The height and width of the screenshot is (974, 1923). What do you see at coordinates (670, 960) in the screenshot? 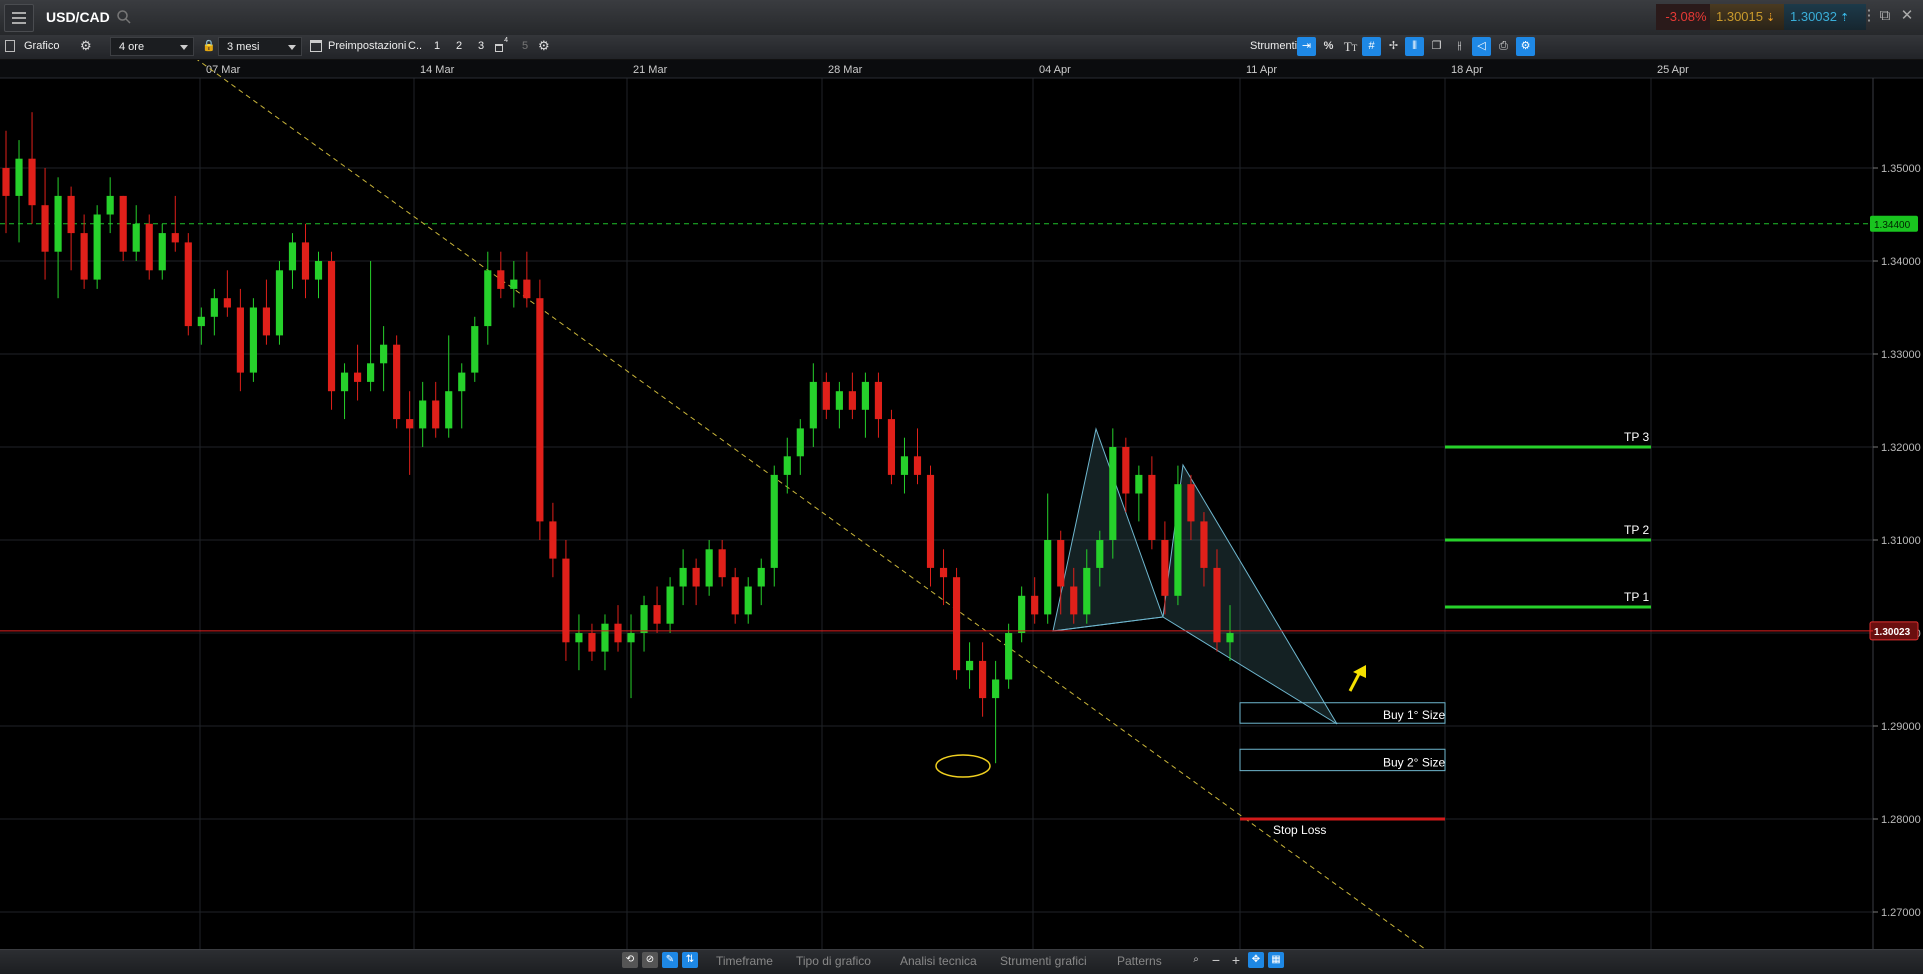
I see `pencil-icon: ✎` at bounding box center [670, 960].